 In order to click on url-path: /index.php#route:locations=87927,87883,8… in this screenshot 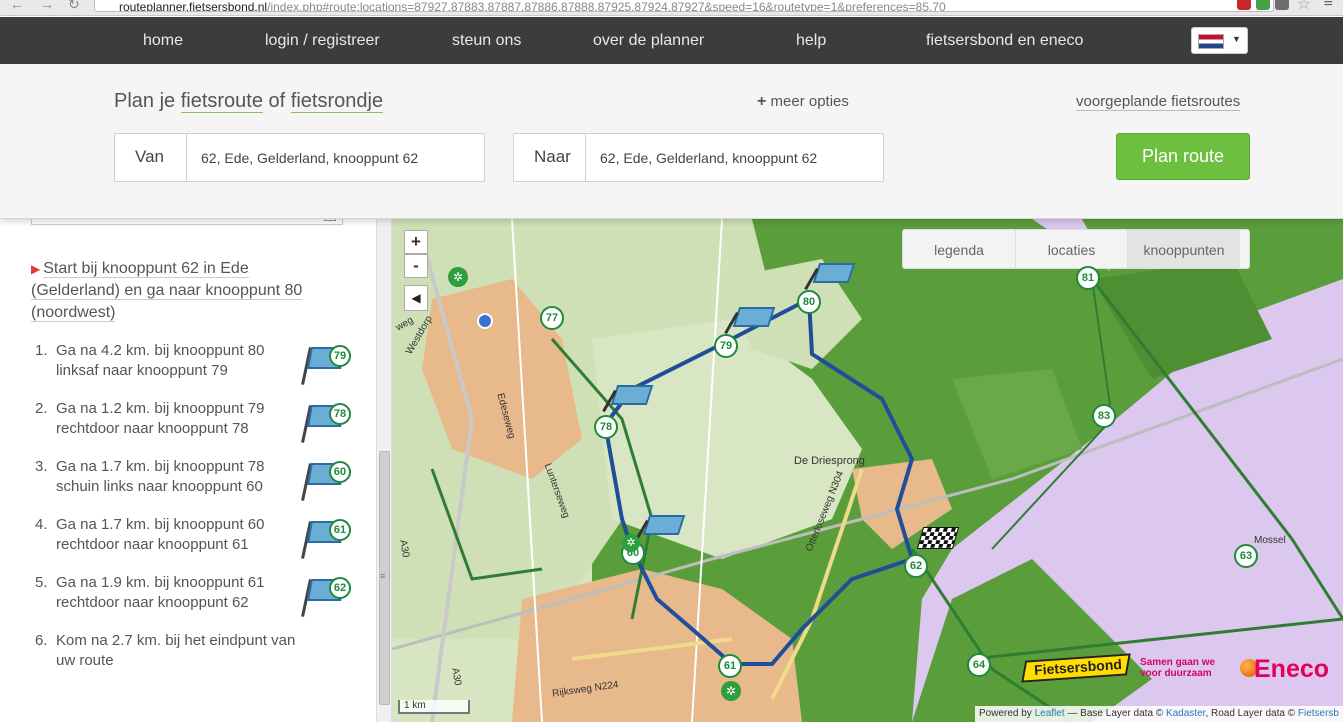, I will do `click(606, 6)`.